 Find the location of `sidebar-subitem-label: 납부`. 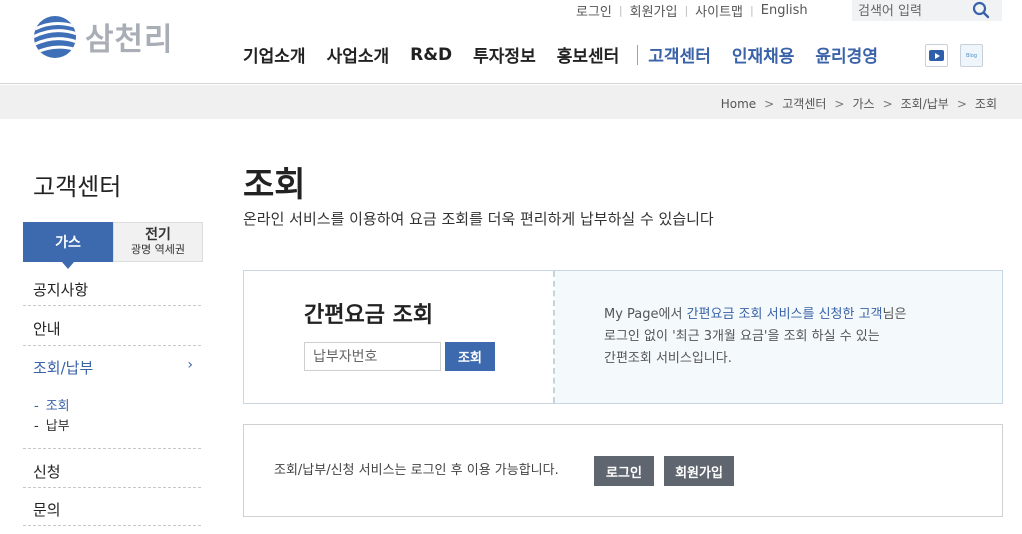

sidebar-subitem-label: 납부 is located at coordinates (57, 426).